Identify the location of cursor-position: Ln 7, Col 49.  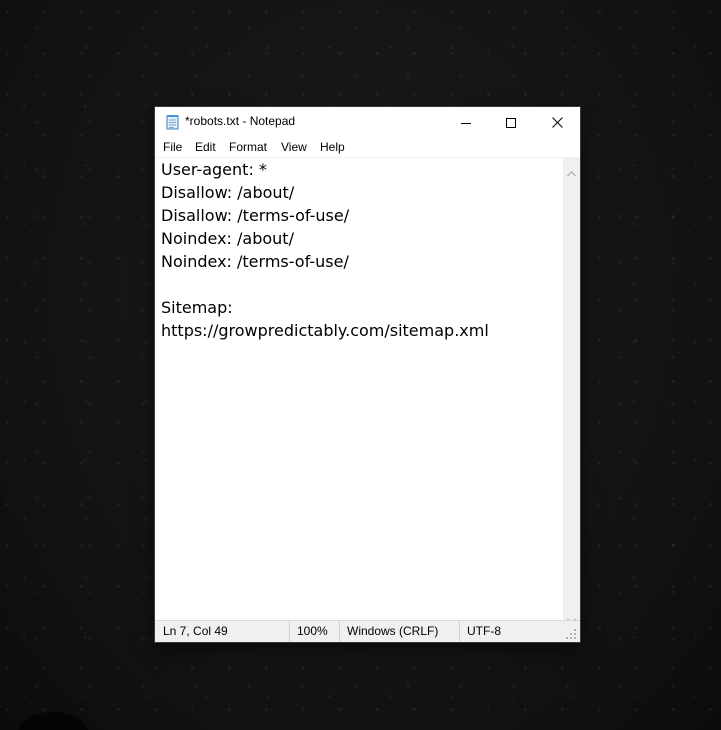
(195, 631).